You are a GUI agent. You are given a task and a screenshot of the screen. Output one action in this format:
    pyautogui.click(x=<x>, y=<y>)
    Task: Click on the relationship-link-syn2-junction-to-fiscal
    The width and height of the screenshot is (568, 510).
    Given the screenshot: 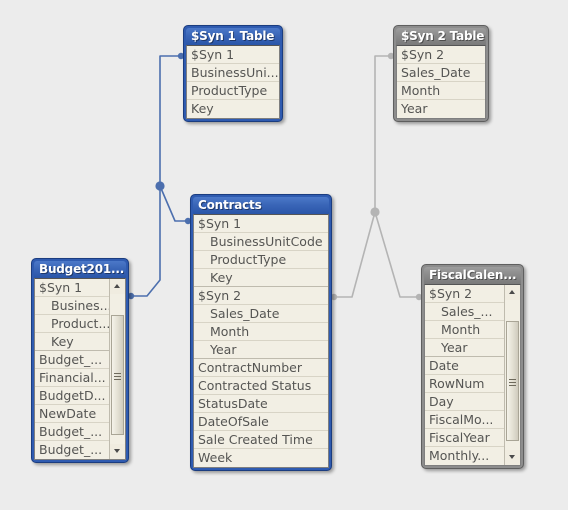 What is the action you would take?
    pyautogui.click(x=396, y=254)
    